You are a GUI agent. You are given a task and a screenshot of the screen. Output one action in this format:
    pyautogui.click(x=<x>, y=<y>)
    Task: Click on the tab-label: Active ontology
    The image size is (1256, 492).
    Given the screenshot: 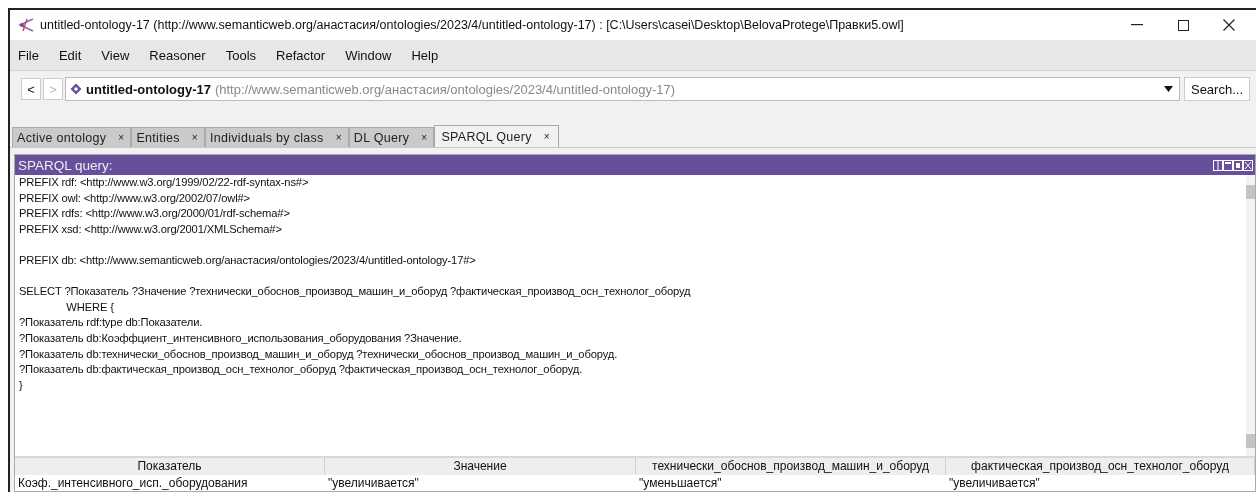 What is the action you would take?
    pyautogui.click(x=62, y=137)
    